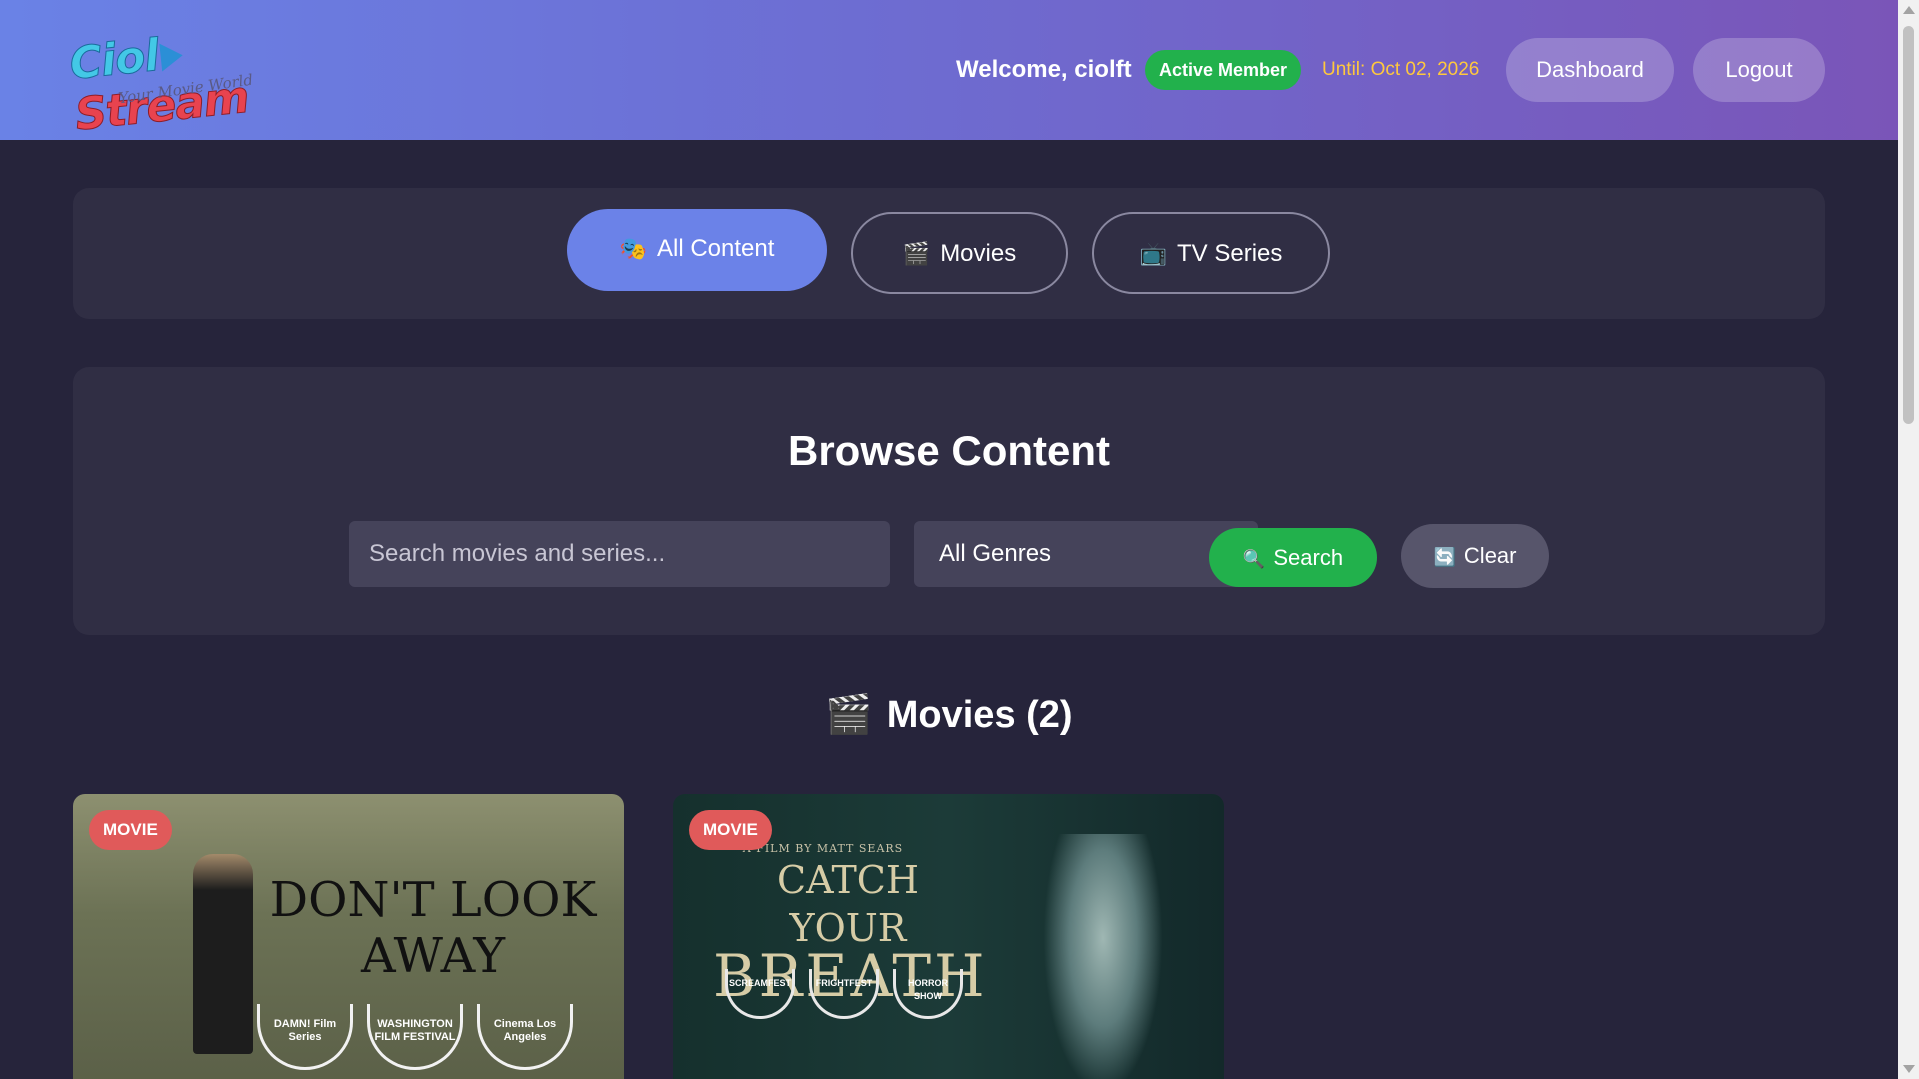 The height and width of the screenshot is (1079, 1919). What do you see at coordinates (1909, 1069) in the screenshot?
I see `scroll-down-arrow-icon` at bounding box center [1909, 1069].